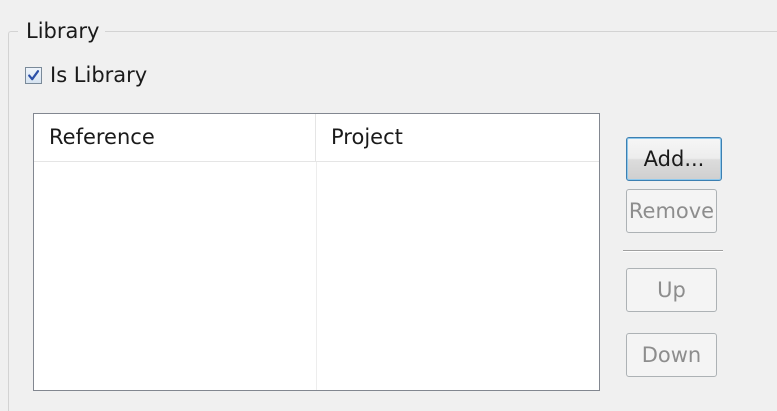 Image resolution: width=777 pixels, height=411 pixels. Describe the element at coordinates (671, 211) in the screenshot. I see `remove-button: Remove` at that location.